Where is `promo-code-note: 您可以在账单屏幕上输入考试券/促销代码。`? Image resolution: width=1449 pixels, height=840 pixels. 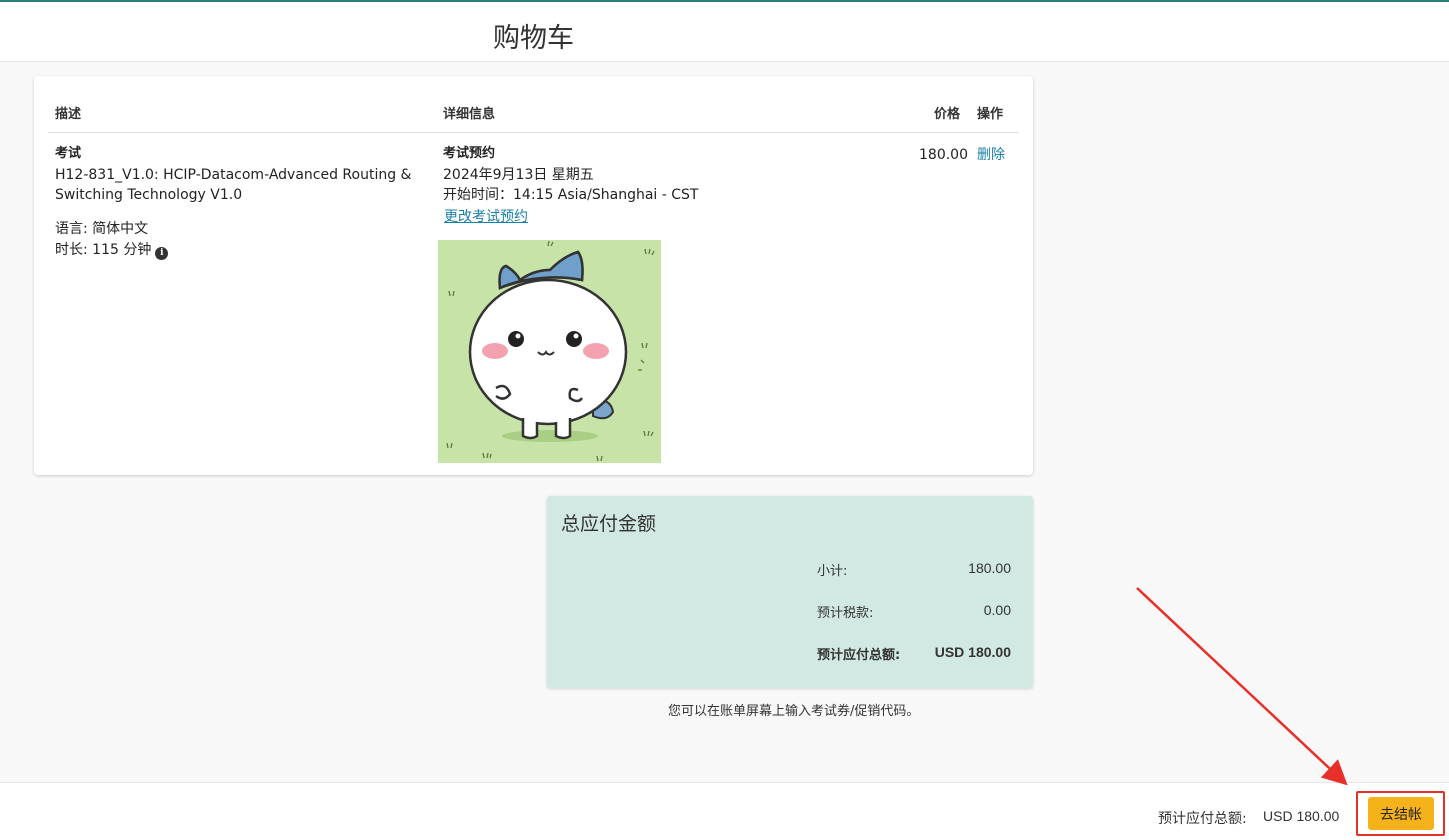
promo-code-note: 您可以在账单屏幕上输入考试券/促销代码。 is located at coordinates (794, 711).